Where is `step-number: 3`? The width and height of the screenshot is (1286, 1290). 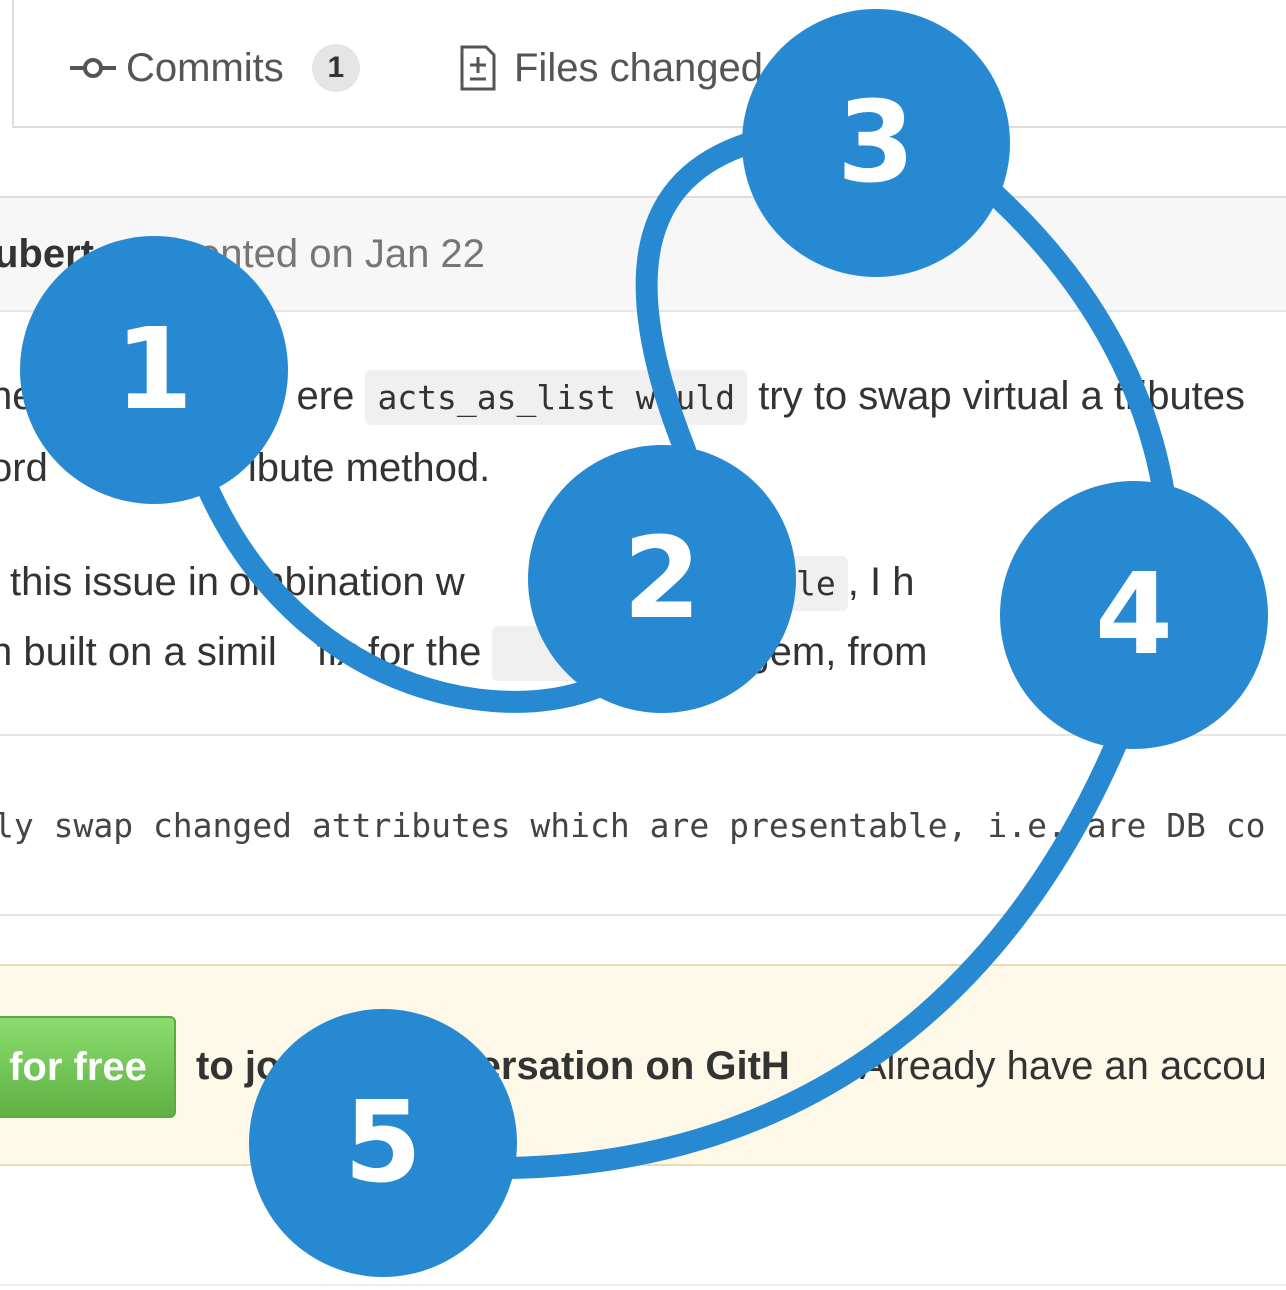
step-number: 3 is located at coordinates (876, 143).